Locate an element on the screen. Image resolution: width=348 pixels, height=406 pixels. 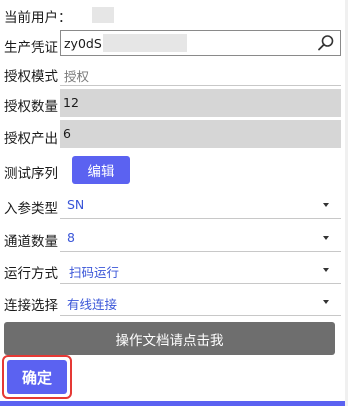
connection-select: 有线连接 is located at coordinates (200, 301).